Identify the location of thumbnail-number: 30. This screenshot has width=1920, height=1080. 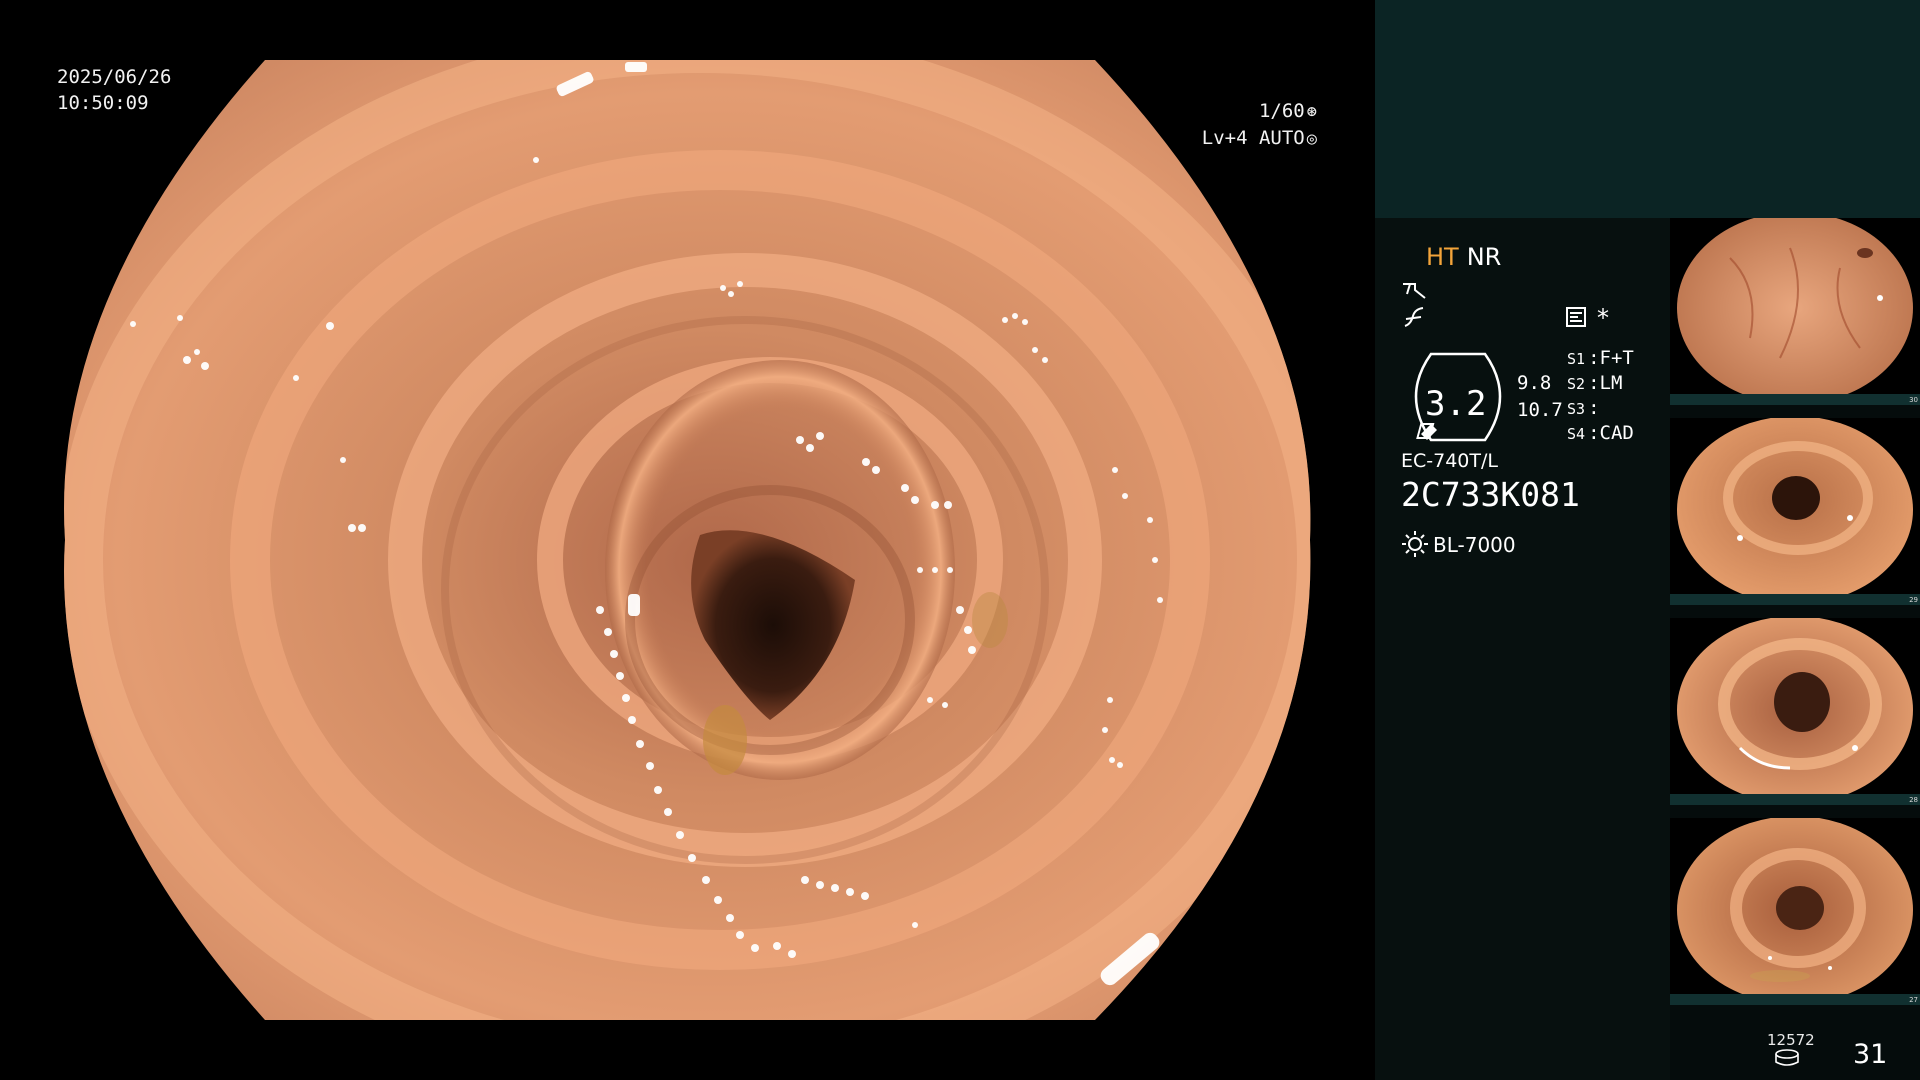
(1913, 400).